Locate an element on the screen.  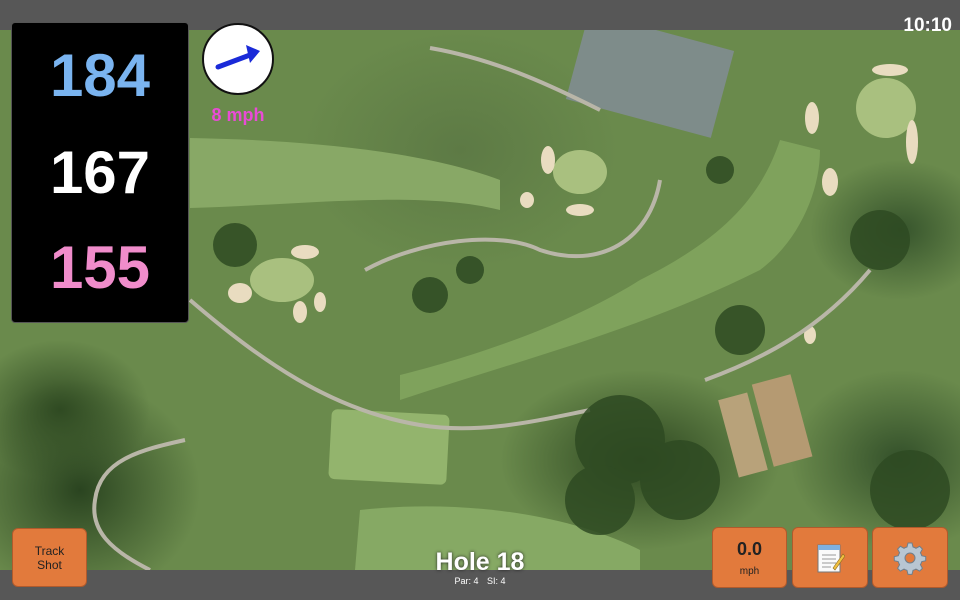
speed-value: 0.0 is located at coordinates (749, 549).